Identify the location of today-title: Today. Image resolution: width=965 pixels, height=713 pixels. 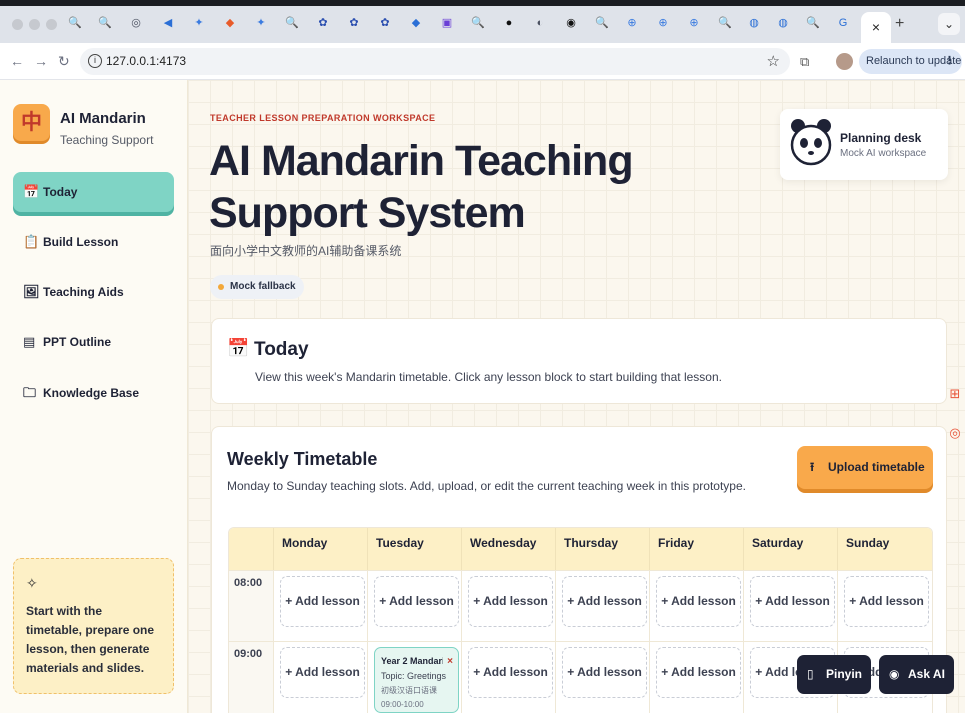
(281, 349).